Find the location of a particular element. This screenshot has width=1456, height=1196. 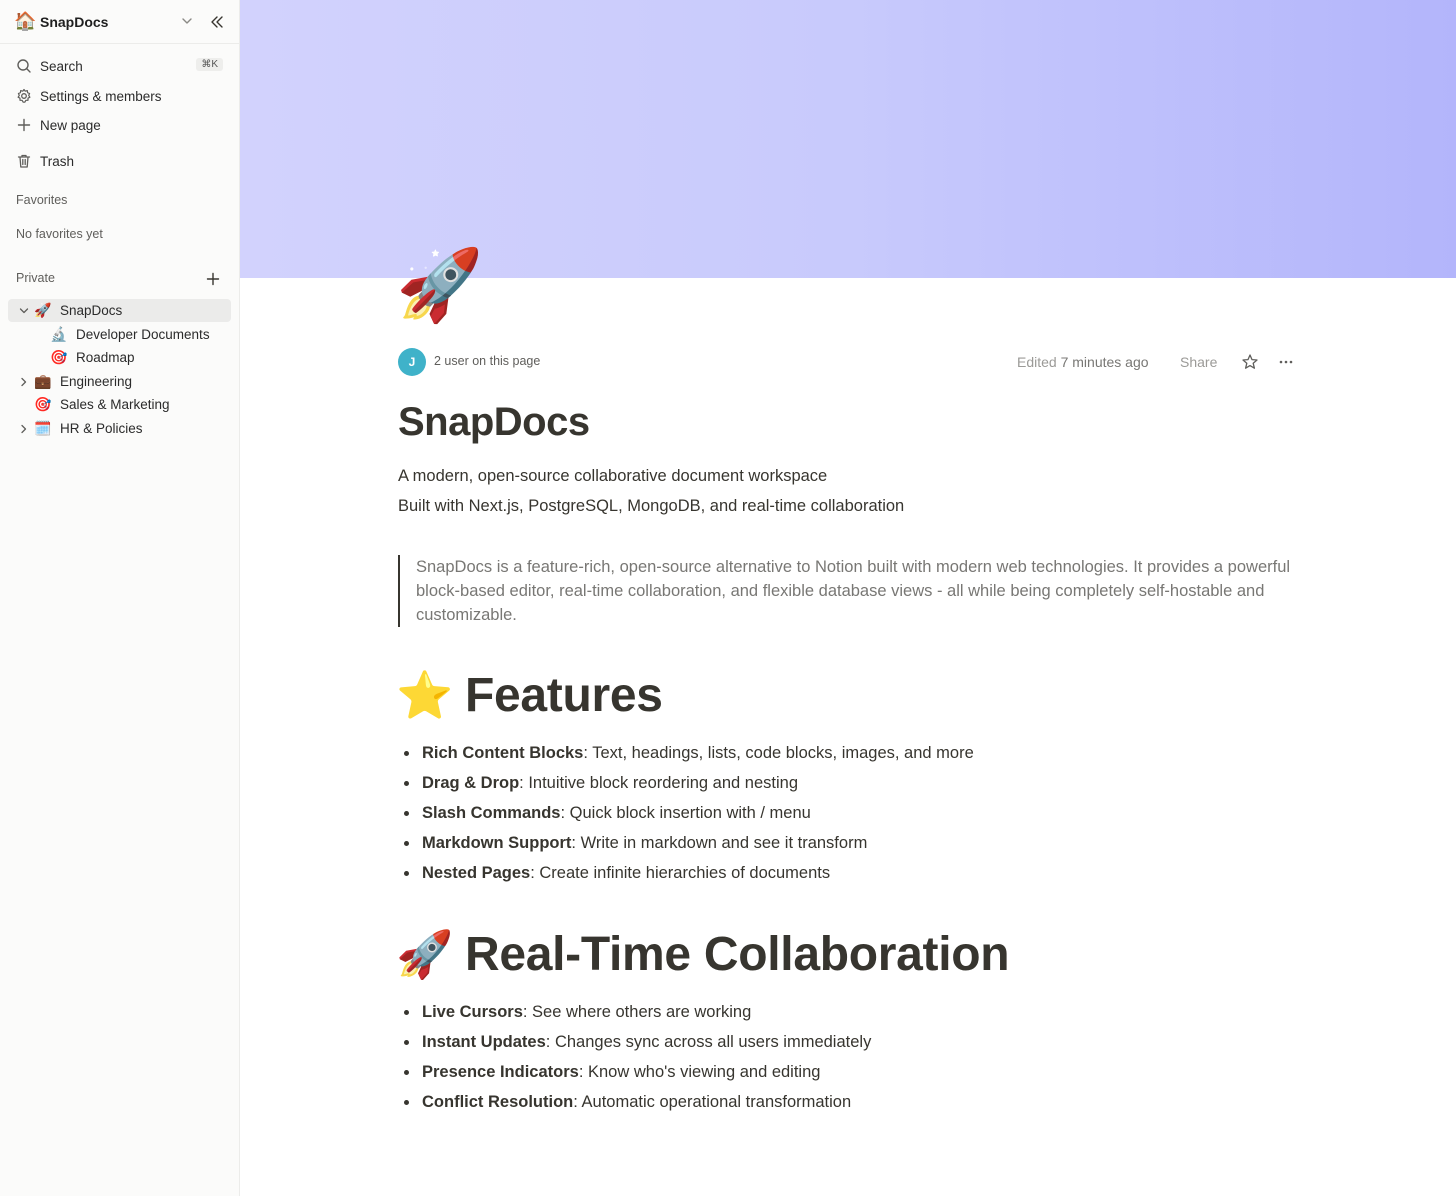

add-private-page-icon is located at coordinates (213, 279).